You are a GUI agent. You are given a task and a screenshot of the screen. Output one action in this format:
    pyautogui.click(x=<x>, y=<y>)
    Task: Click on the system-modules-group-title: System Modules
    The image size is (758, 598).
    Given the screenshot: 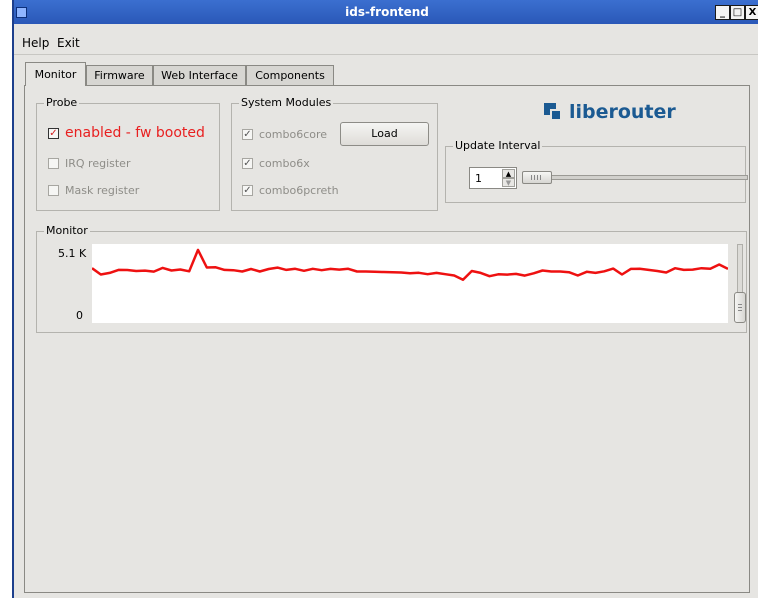 What is the action you would take?
    pyautogui.click(x=286, y=102)
    